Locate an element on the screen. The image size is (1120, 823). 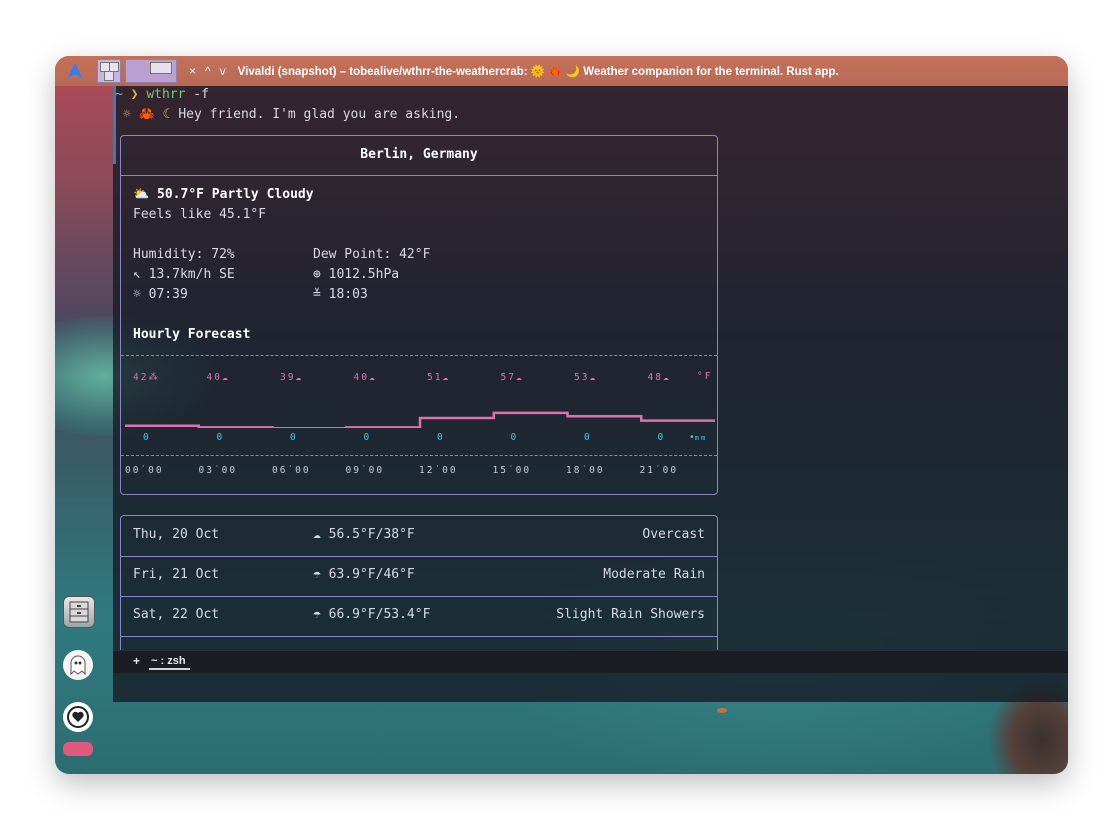
command-arg: -f is located at coordinates (201, 94).